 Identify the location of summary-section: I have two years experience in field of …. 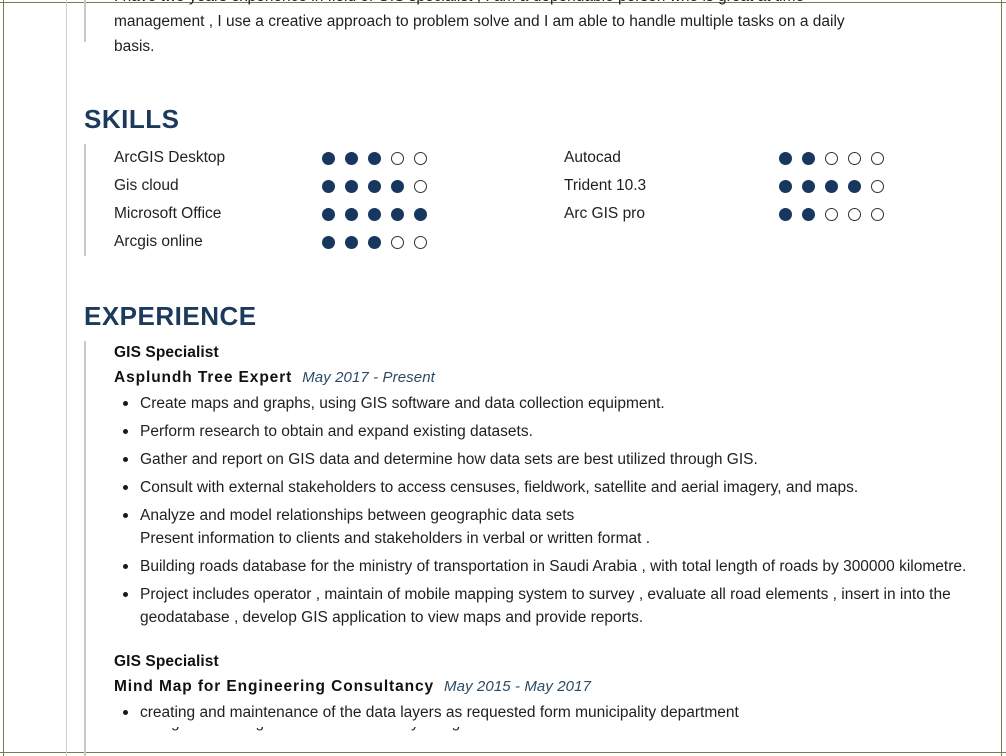
(529, 29).